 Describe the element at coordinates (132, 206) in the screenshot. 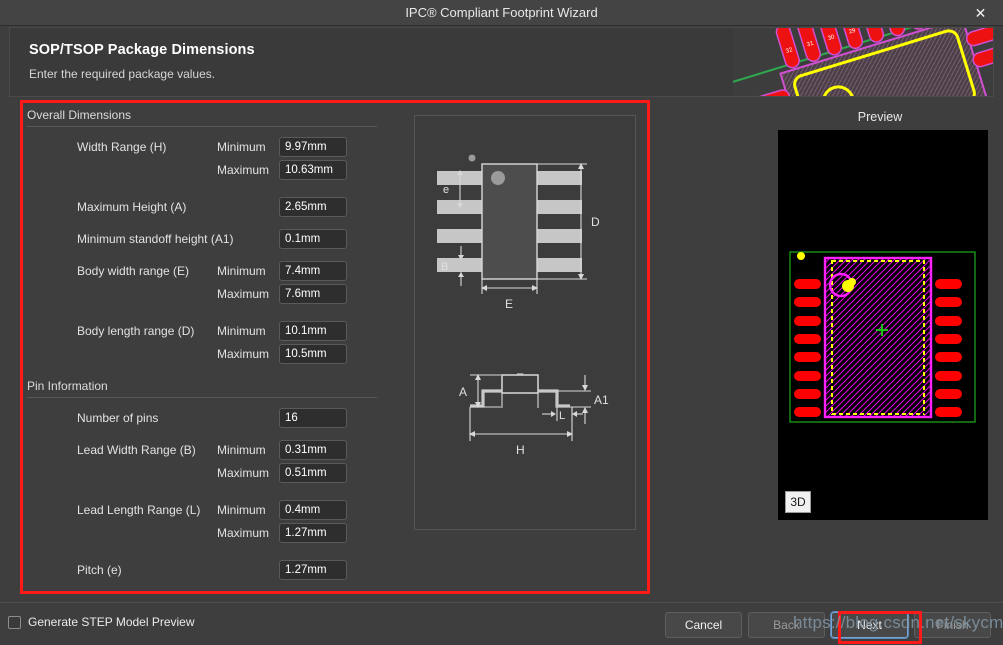

I see `label-maximum-height: Maximum Height (A)` at that location.